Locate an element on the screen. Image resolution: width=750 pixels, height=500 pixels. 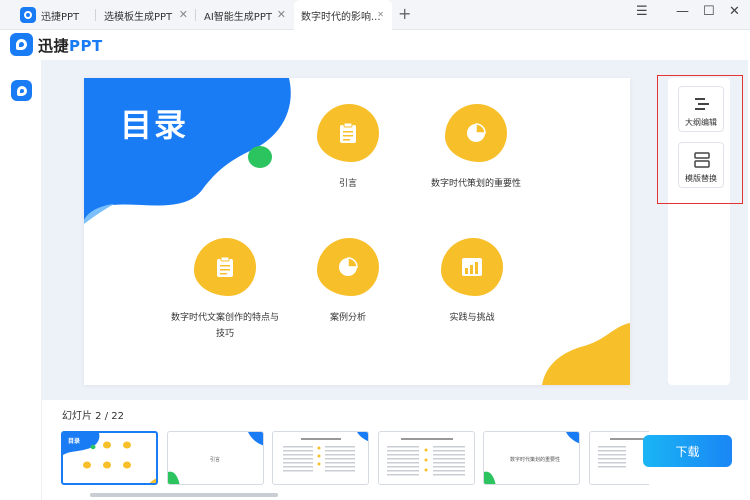
minimize-icon: — is located at coordinates (682, 11).